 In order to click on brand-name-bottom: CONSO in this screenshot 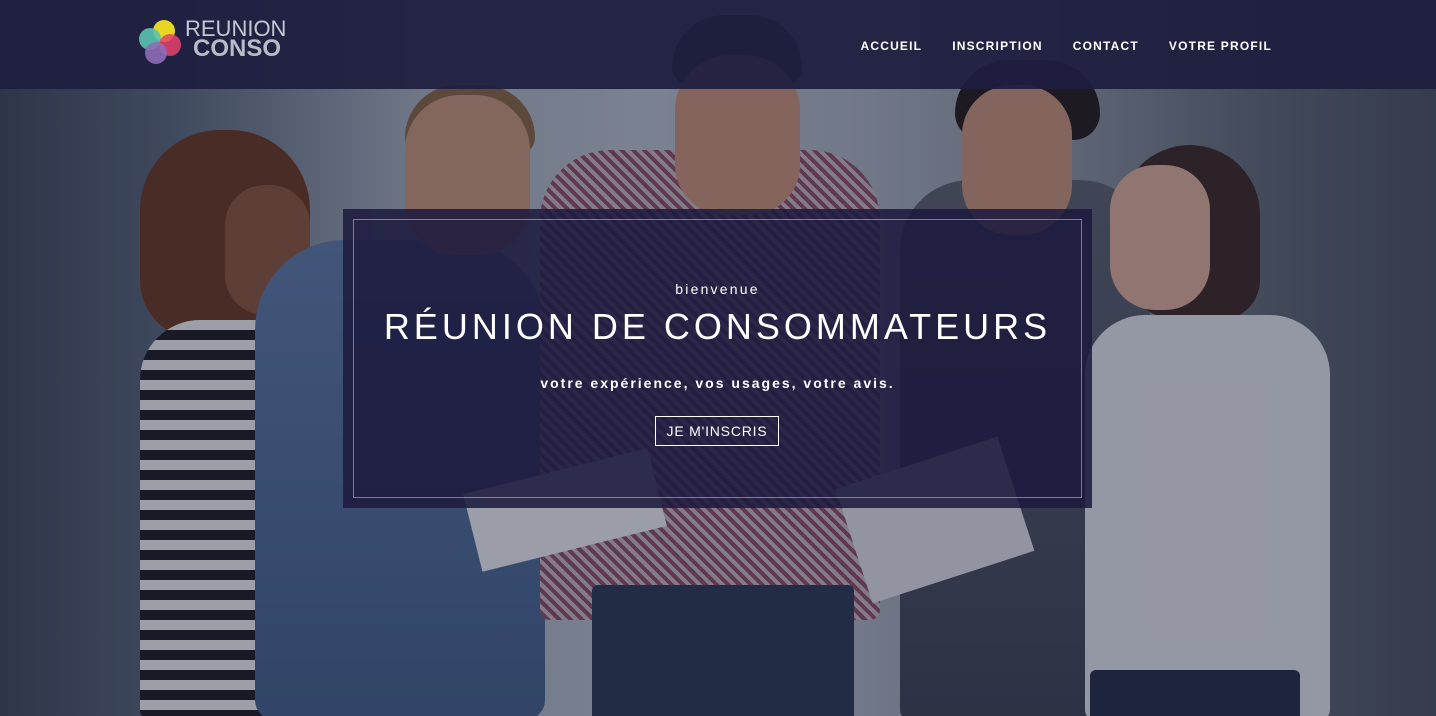, I will do `click(237, 48)`.